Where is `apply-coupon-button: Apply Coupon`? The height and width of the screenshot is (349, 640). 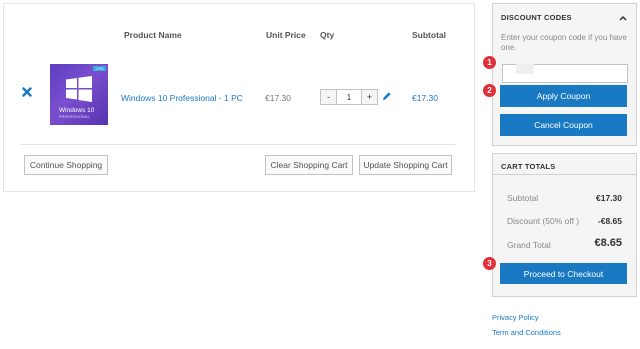
apply-coupon-button: Apply Coupon is located at coordinates (563, 96).